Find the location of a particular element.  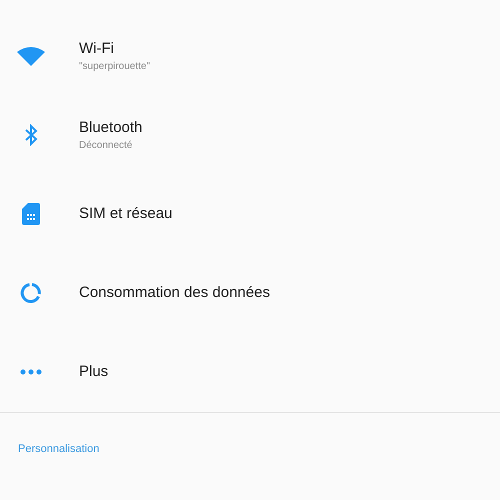

data-usage-icon is located at coordinates (31, 293).